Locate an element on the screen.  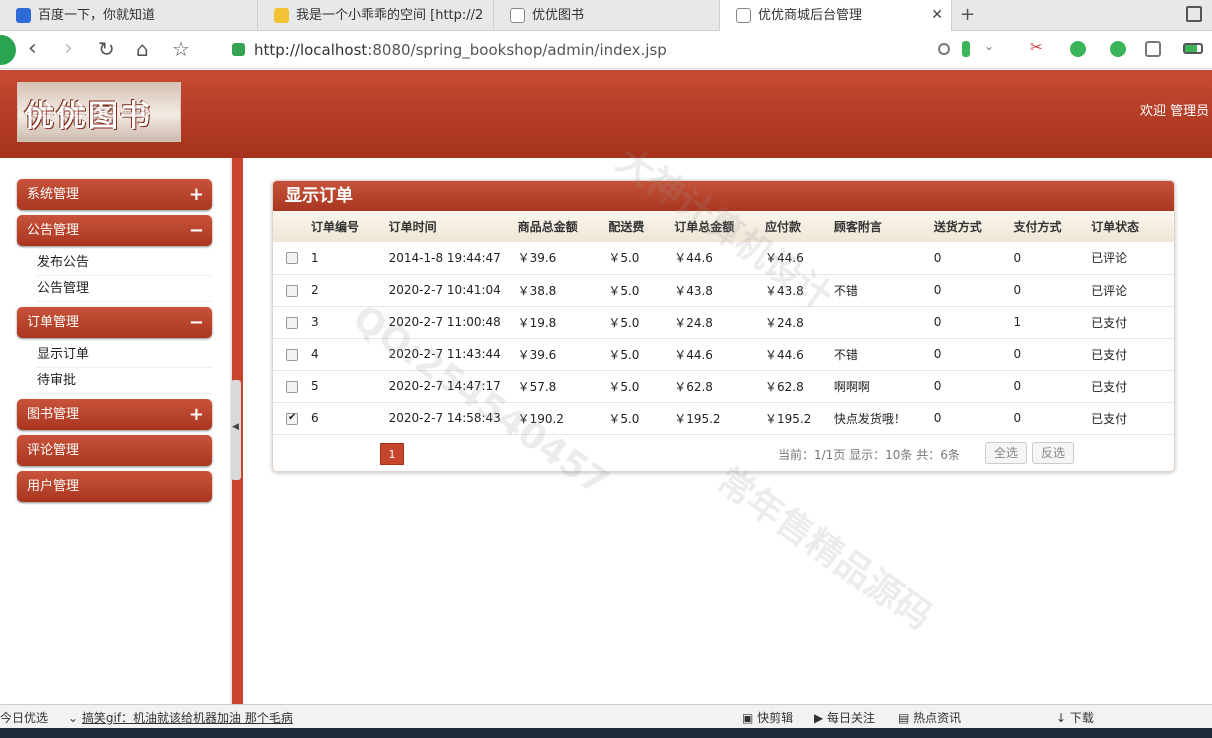
secure-icon is located at coordinates (238, 49).